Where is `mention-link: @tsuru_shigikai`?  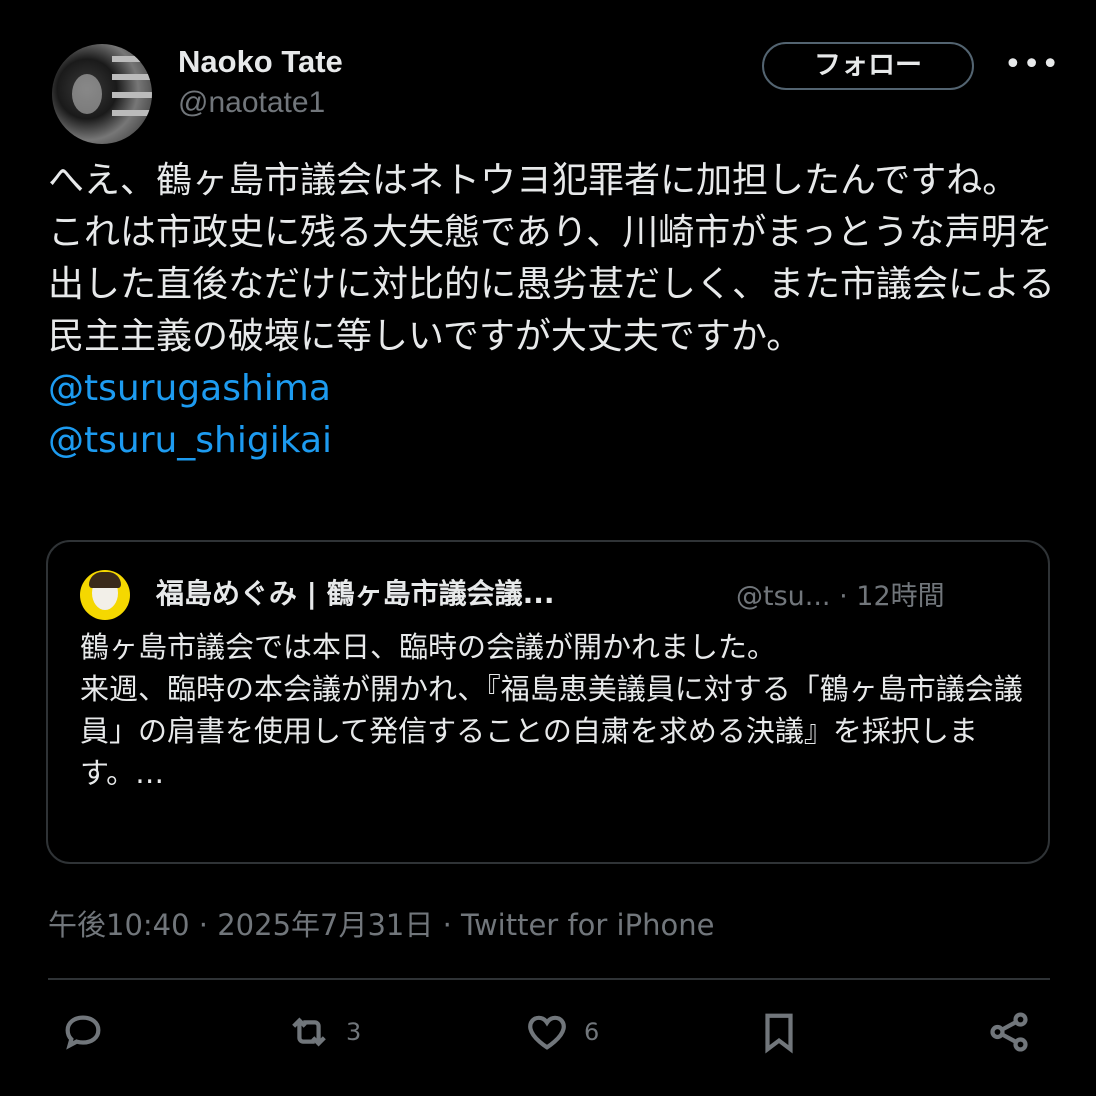 mention-link: @tsuru_shigikai is located at coordinates (190, 440).